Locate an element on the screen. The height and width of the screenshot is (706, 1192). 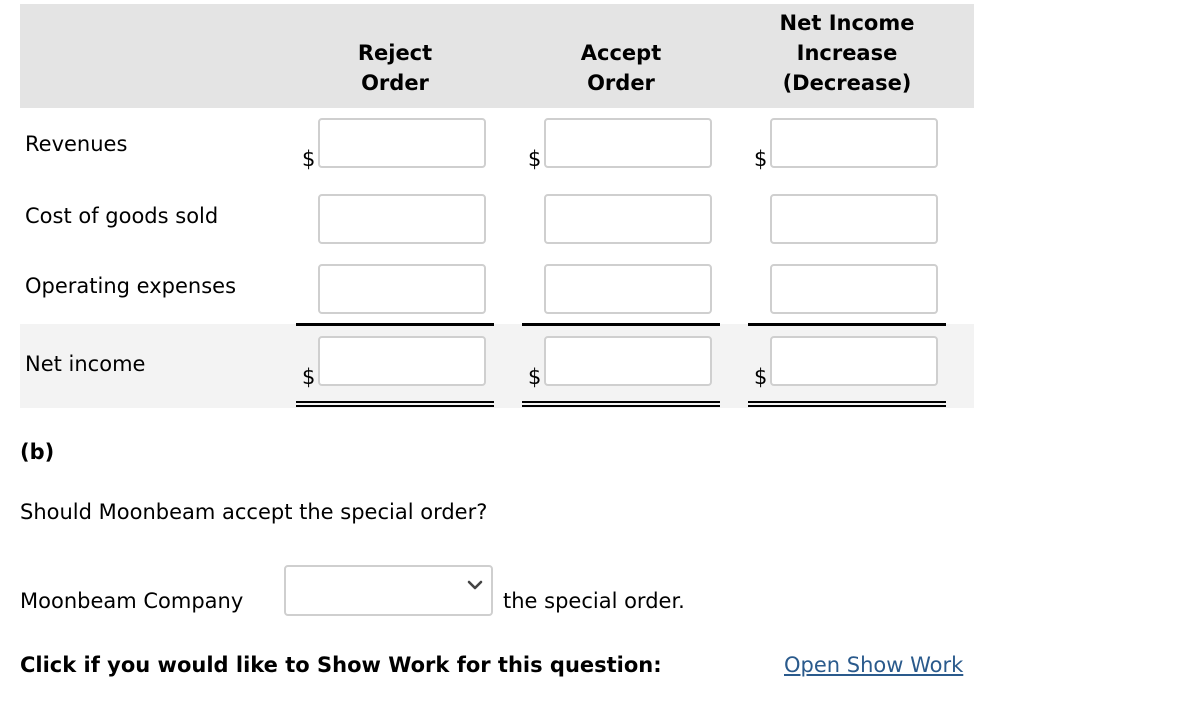
column-header-reject-order: Reject Order is located at coordinates (395, 53).